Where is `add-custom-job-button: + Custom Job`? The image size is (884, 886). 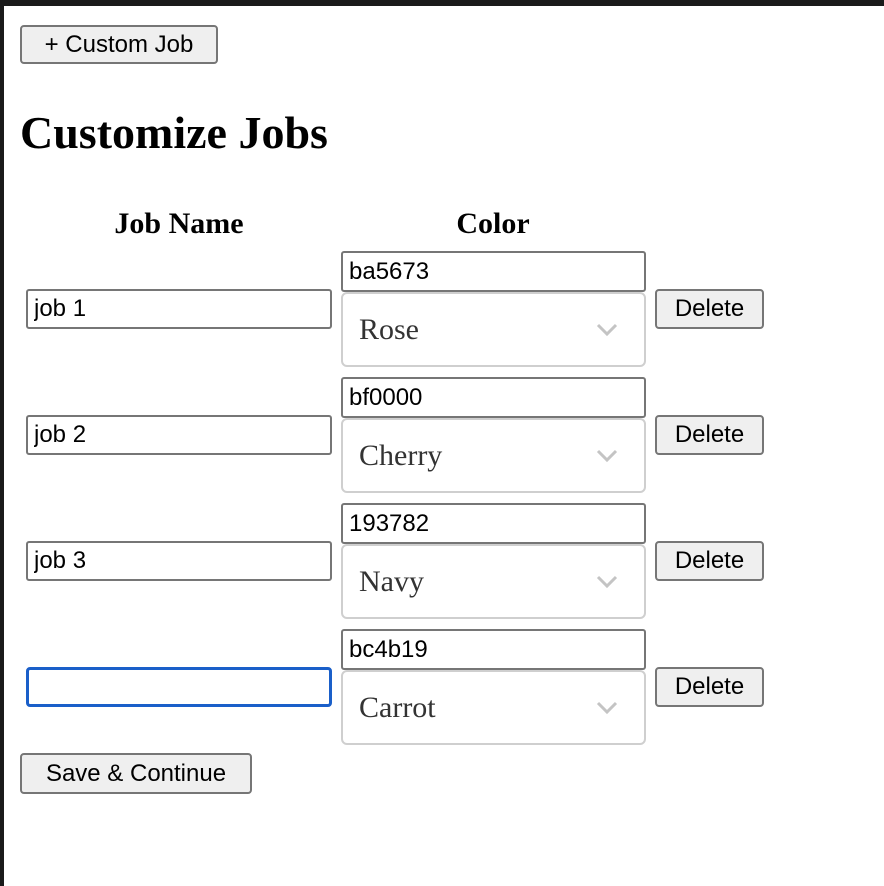
add-custom-job-button: + Custom Job is located at coordinates (119, 44).